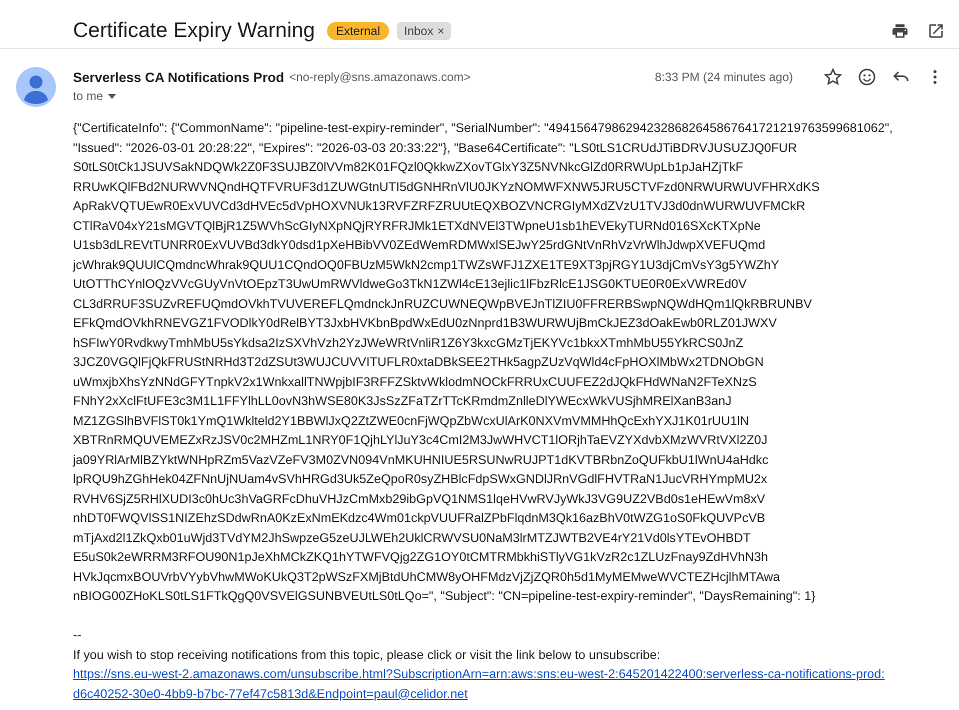 The height and width of the screenshot is (710, 959). I want to click on message-line: ApRakVQTUEwR0ExVUVCd3dHVEc5dVpHOXVNUk13RVFZRFZRUUtEQXBOZVNCRGIyMXdZVzU1TVJ3d0dnWURWUVFMCkR, so click(439, 206).